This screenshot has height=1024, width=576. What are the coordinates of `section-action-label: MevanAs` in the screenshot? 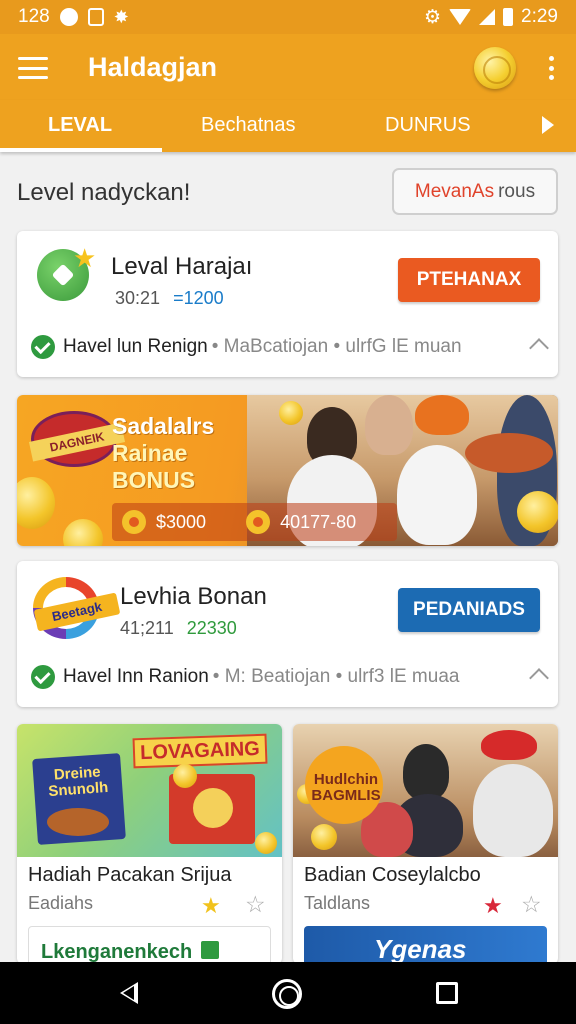 It's located at (454, 191).